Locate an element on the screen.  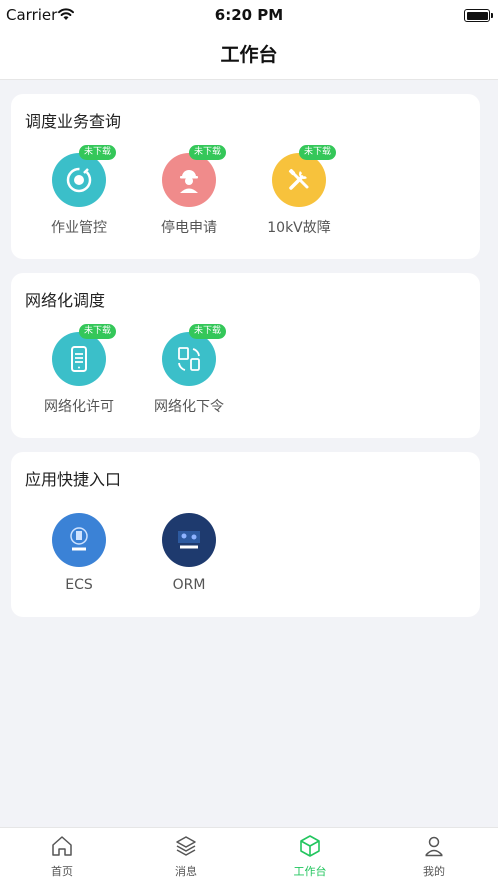
app-label: 停电申请 is located at coordinates (189, 228).